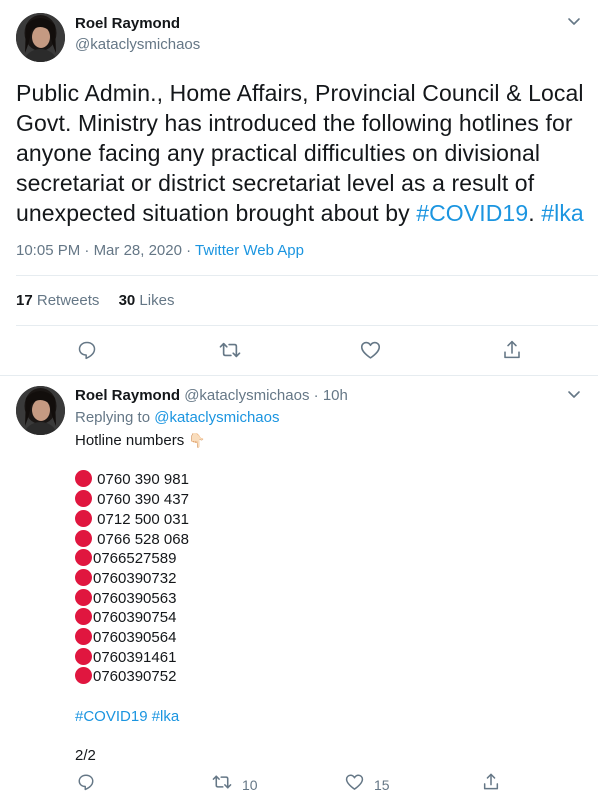 This screenshot has height=802, width=598. Describe the element at coordinates (367, 784) in the screenshot. I see `like-button: 15` at that location.